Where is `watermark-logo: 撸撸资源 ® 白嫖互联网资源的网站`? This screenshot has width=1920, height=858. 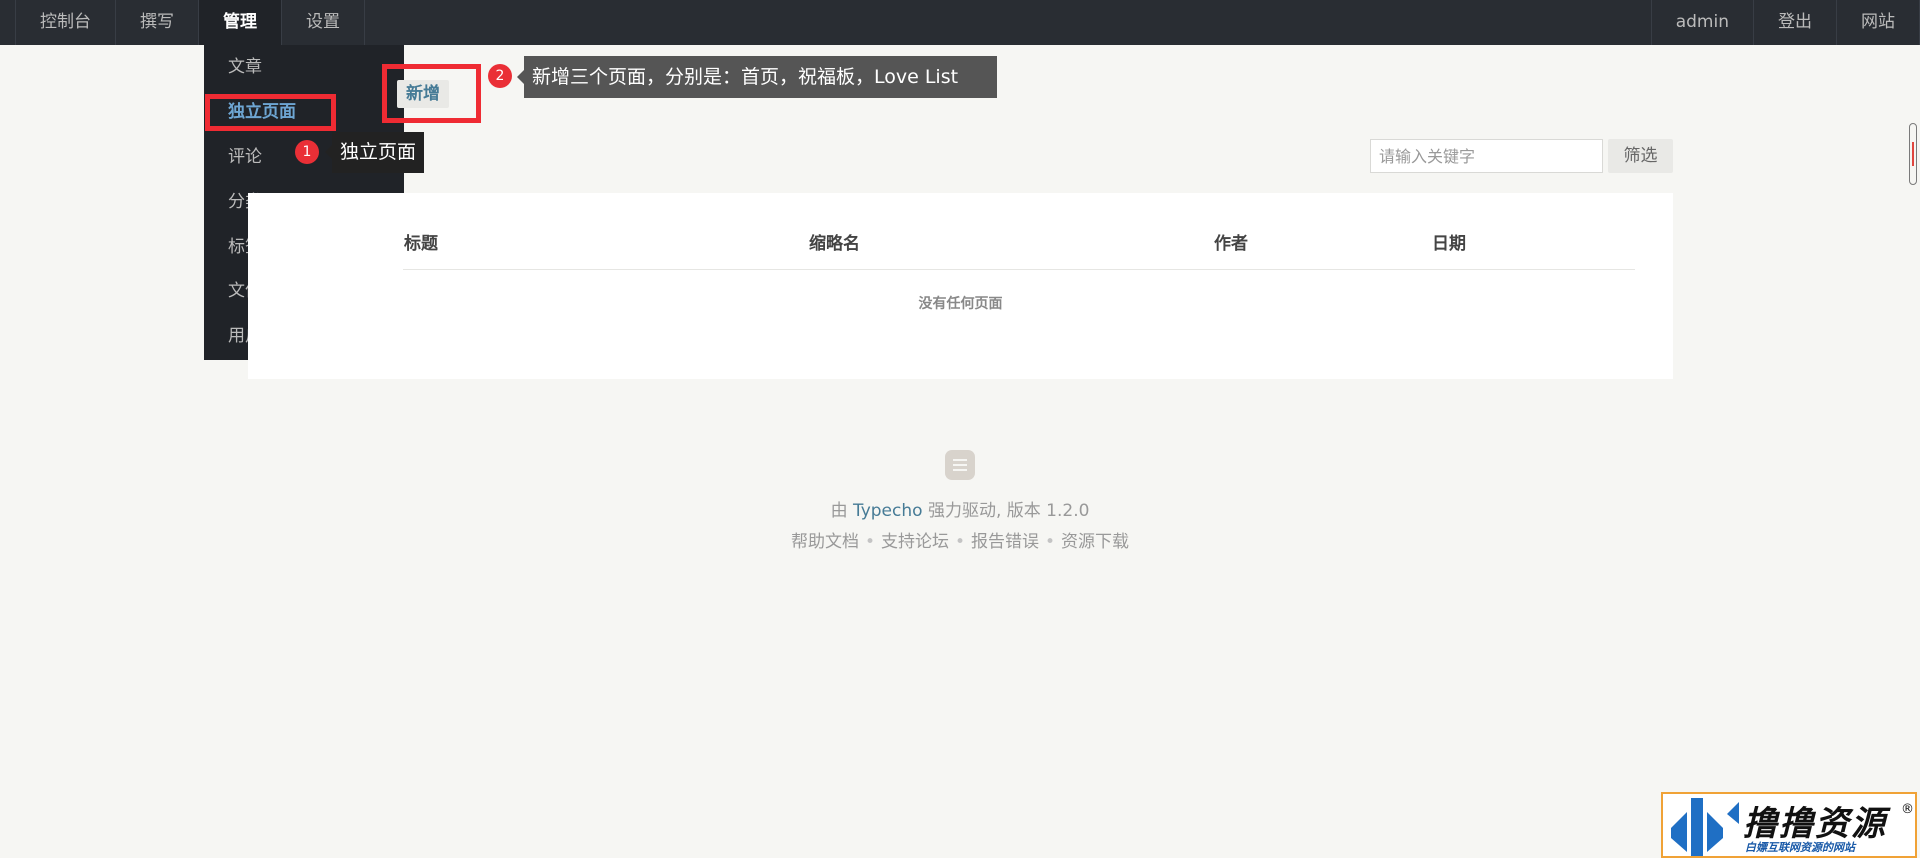 watermark-logo: 撸撸资源 ® 白嫖互联网资源的网站 is located at coordinates (1789, 825).